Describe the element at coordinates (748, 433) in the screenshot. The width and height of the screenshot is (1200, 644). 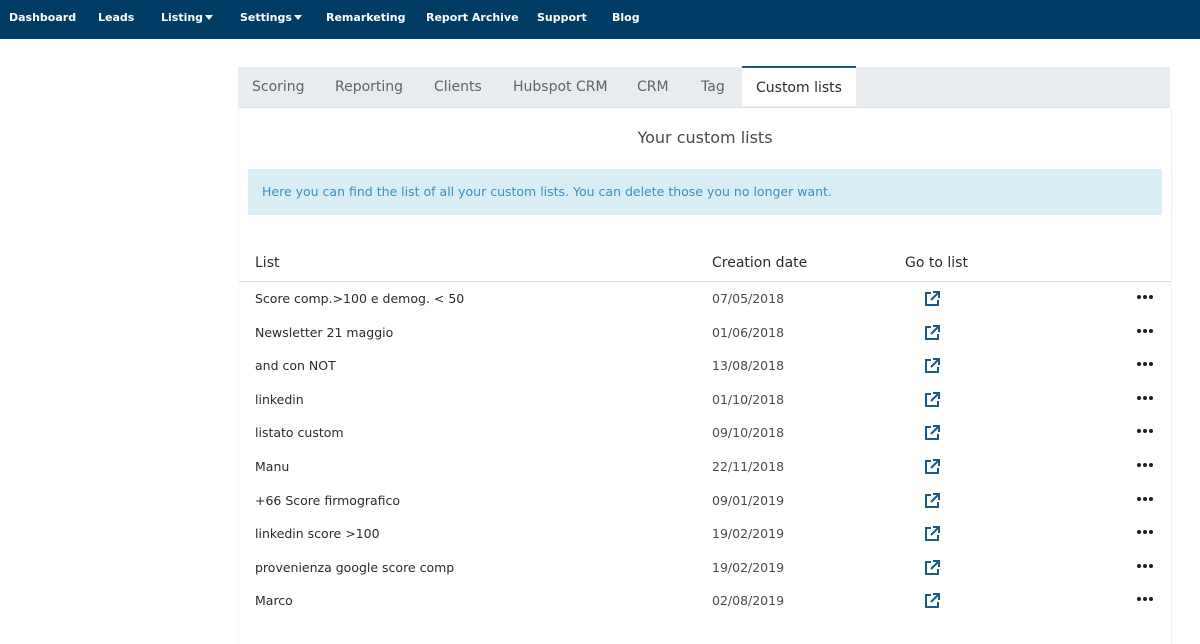
I see `creation-date: 09/10/2018` at that location.